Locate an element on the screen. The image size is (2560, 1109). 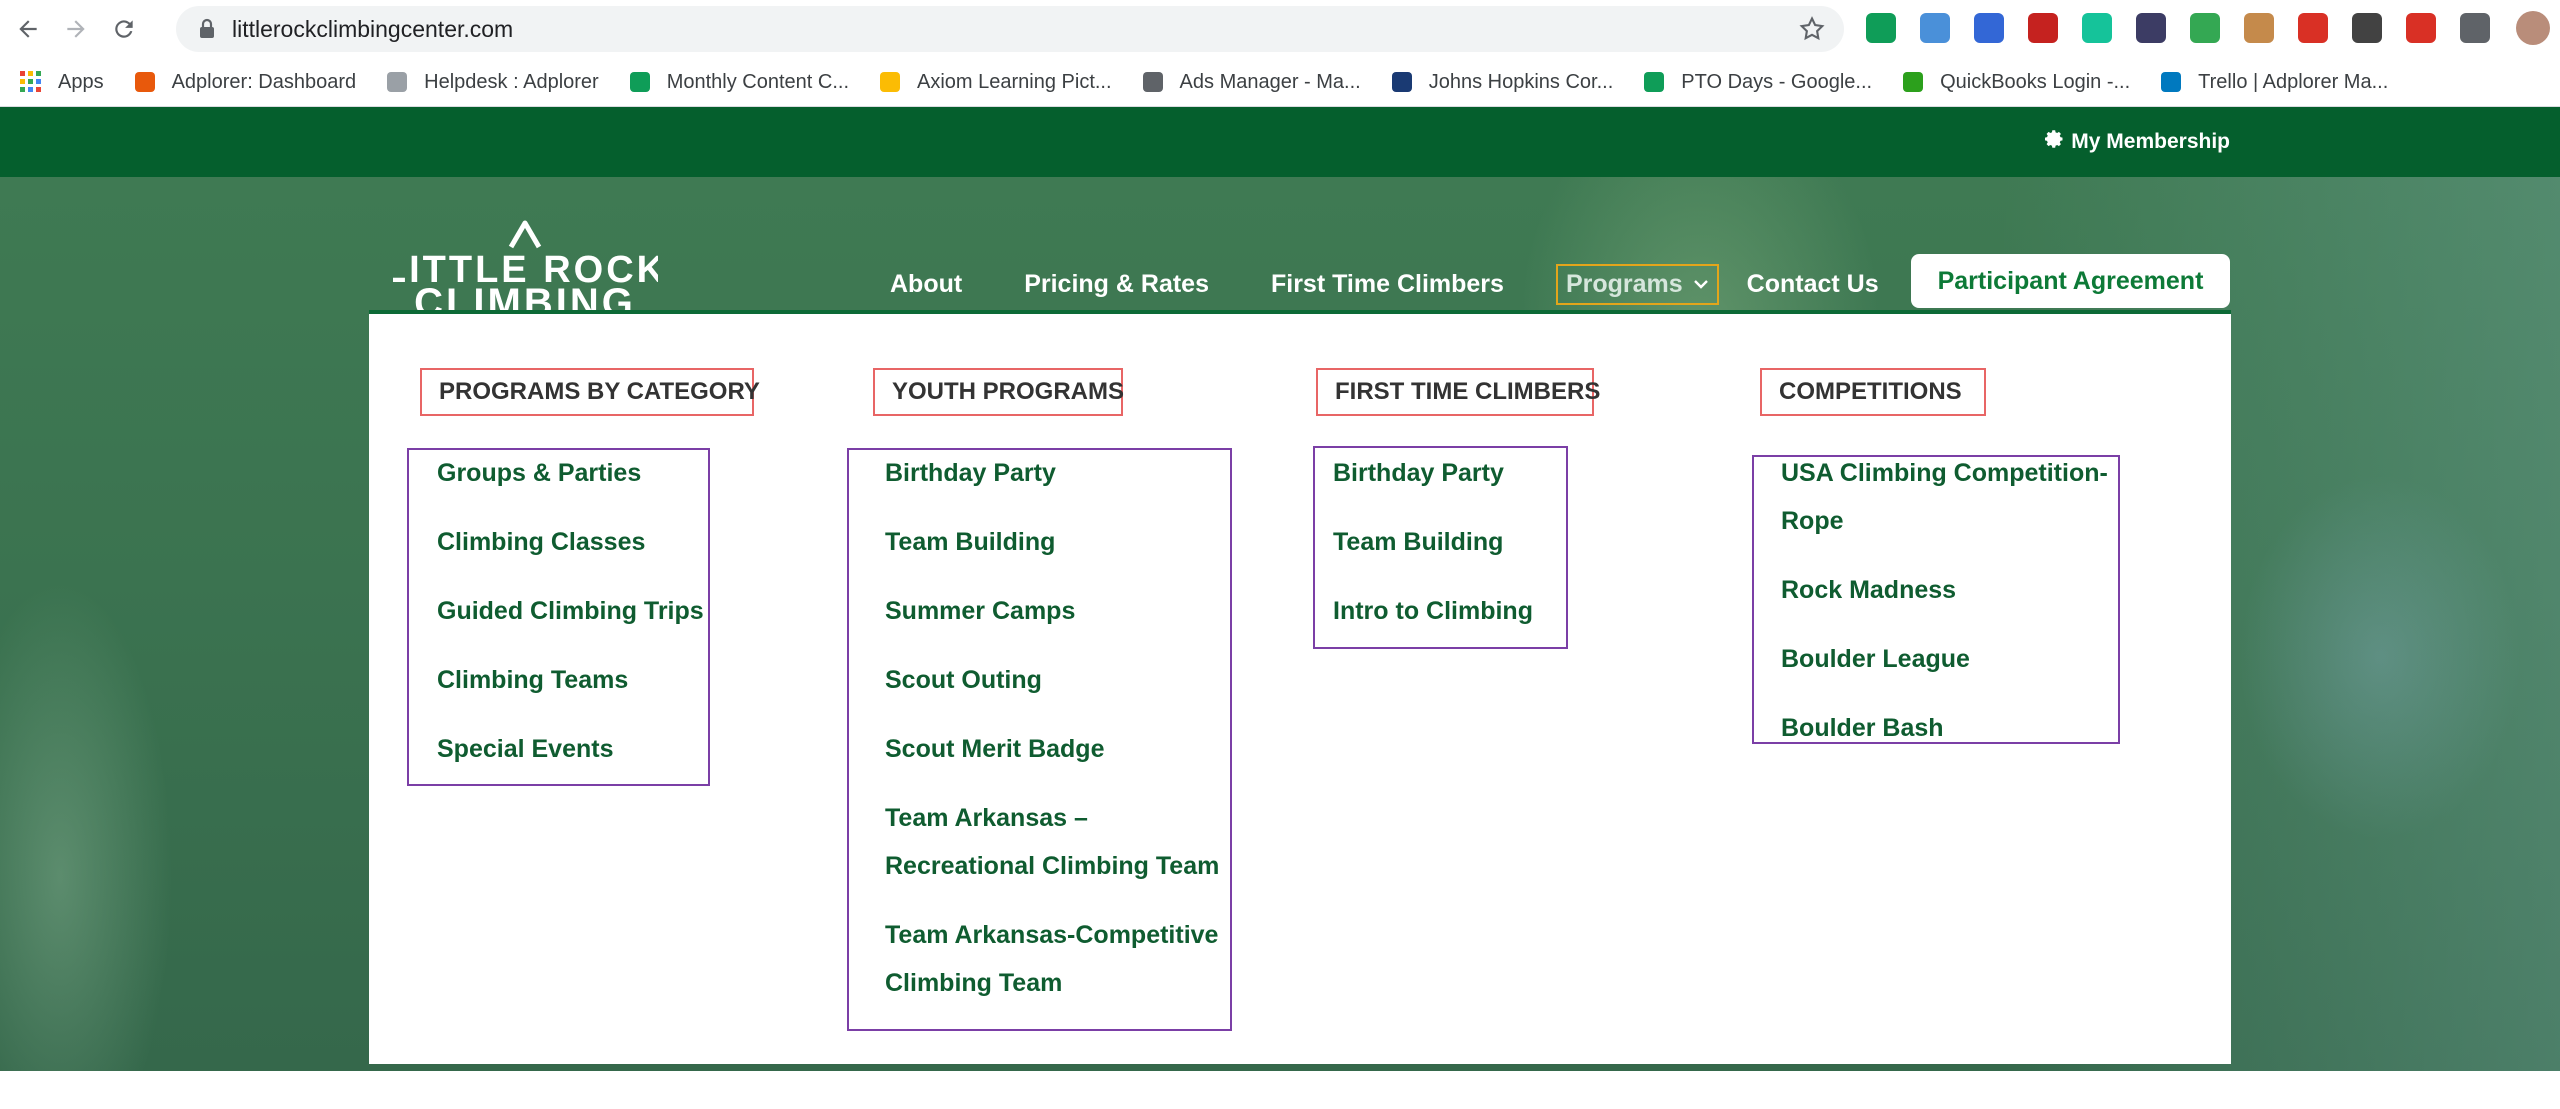
menu-link-rock-madness: Rock Madness is located at coordinates (1868, 590).